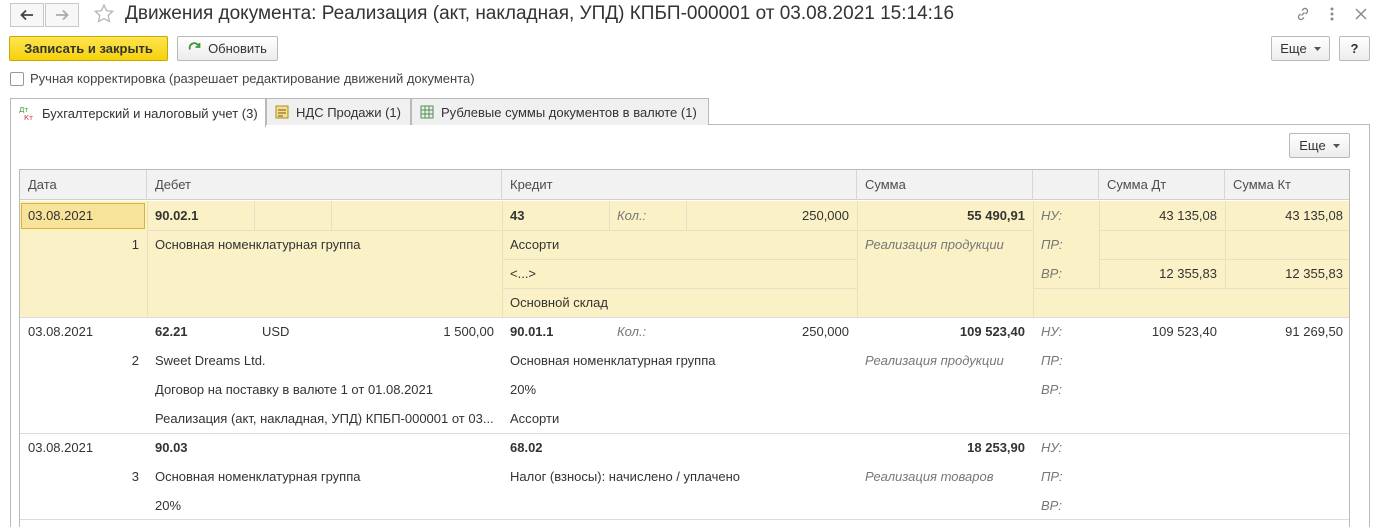  Describe the element at coordinates (194, 46) in the screenshot. I see `refresh-icon` at that location.